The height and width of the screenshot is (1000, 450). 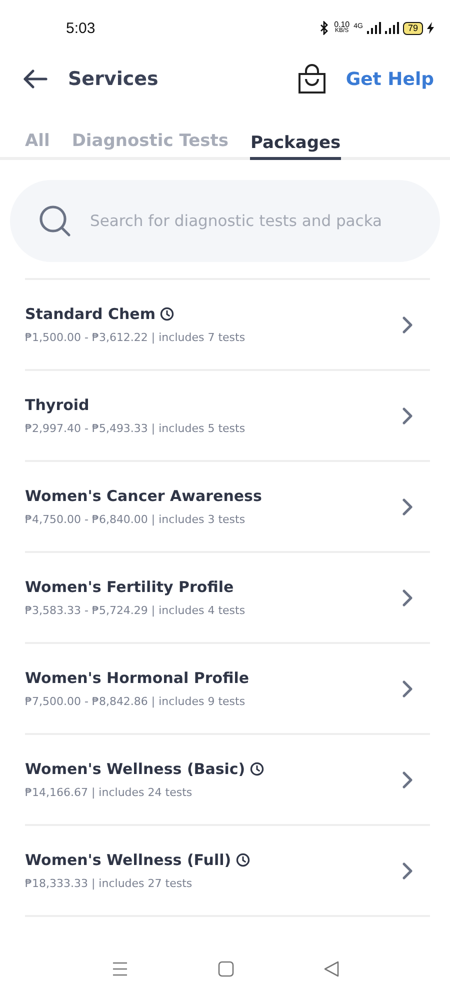 What do you see at coordinates (324, 28) in the screenshot?
I see `bluetooth-icon` at bounding box center [324, 28].